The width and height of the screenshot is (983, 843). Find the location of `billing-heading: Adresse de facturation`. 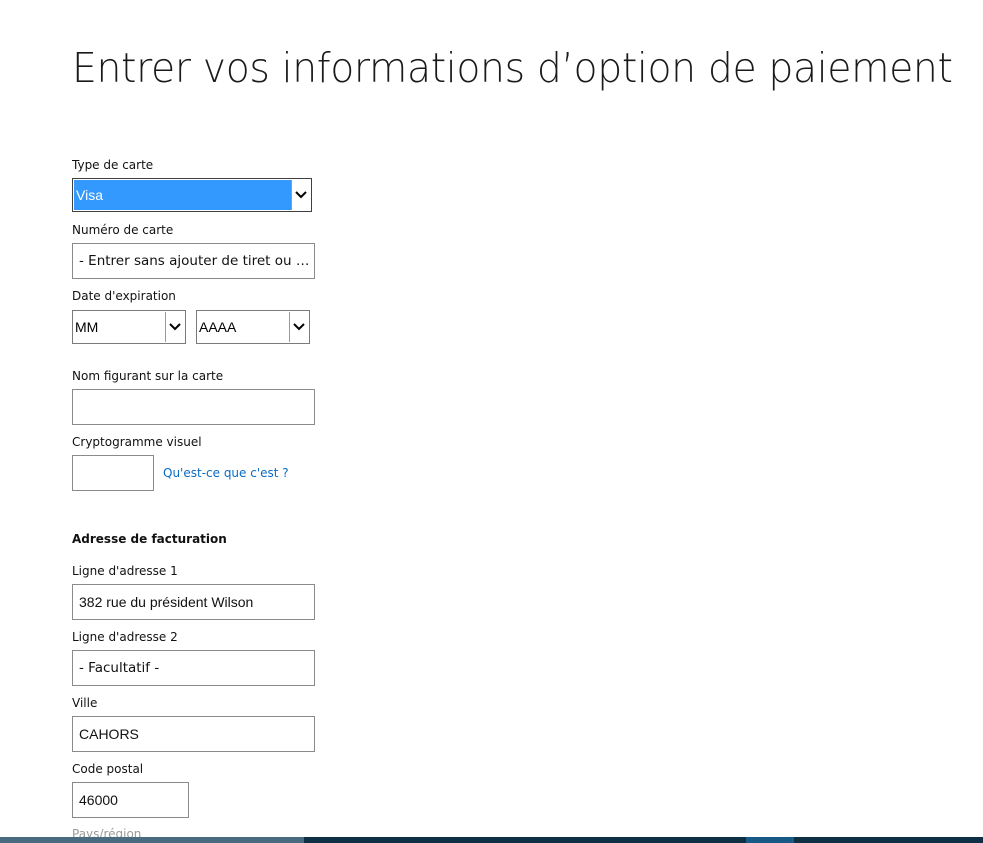

billing-heading: Adresse de facturation is located at coordinates (149, 539).